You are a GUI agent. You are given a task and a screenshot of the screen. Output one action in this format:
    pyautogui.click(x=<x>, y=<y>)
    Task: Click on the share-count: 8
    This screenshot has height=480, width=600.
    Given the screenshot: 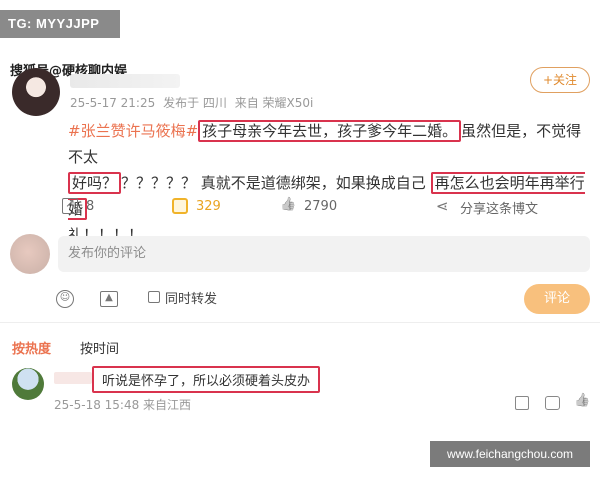 What is the action you would take?
    pyautogui.click(x=90, y=206)
    